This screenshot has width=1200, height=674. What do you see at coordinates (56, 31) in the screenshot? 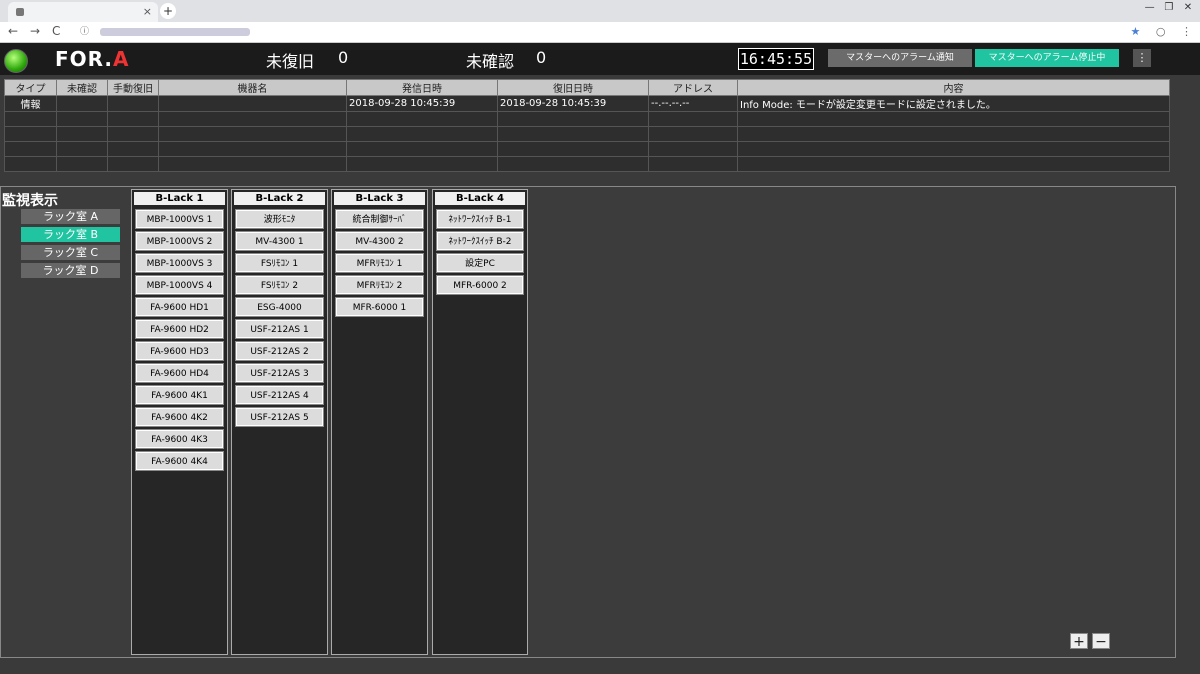
I see `reload-icon: C` at bounding box center [56, 31].